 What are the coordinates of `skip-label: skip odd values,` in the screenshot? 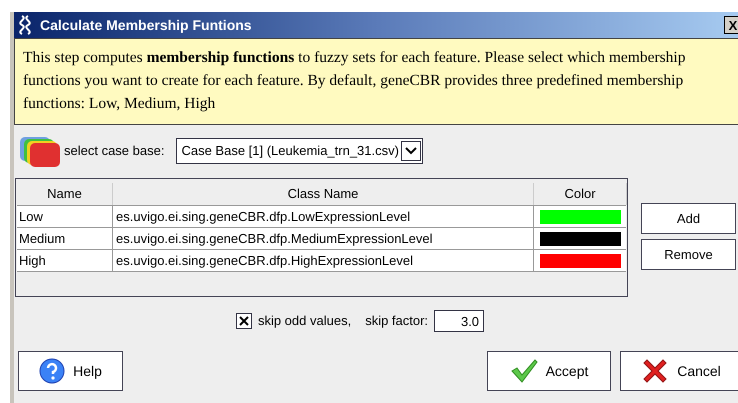 It's located at (305, 321).